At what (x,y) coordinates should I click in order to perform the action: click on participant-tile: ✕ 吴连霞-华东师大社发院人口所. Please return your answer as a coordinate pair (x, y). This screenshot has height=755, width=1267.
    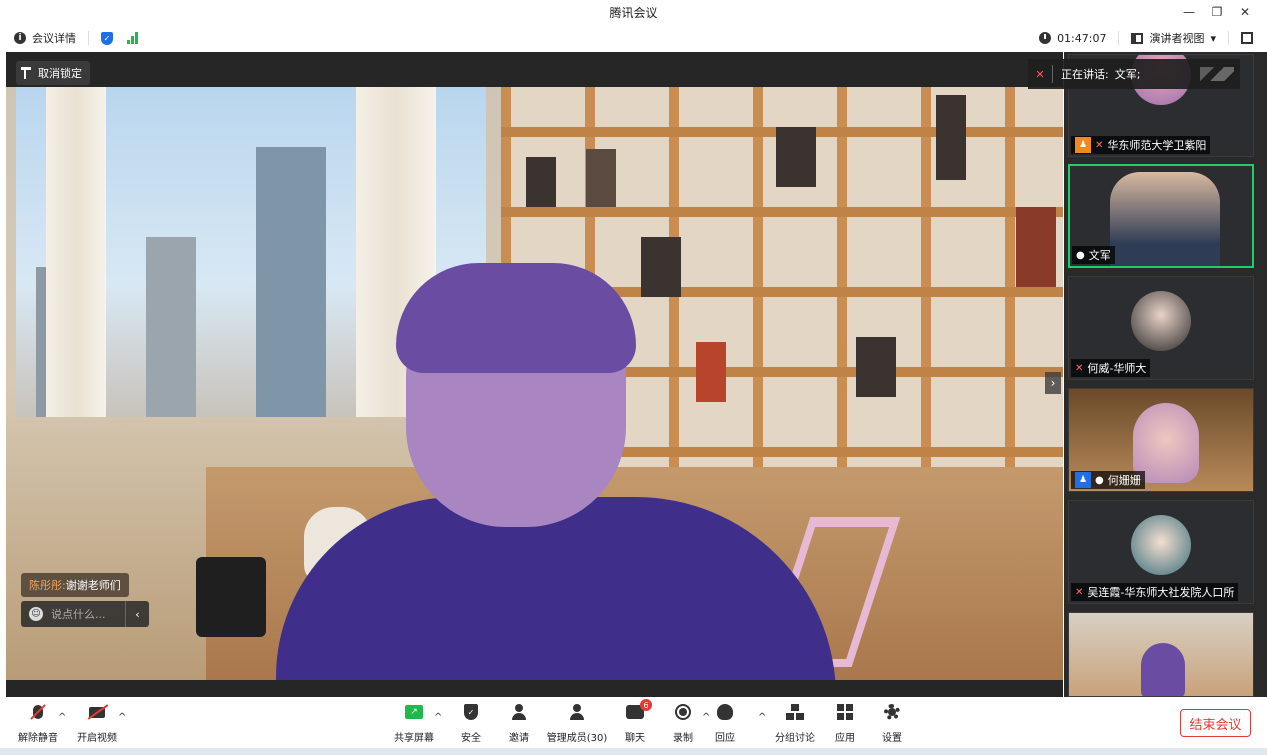
    Looking at the image, I should click on (1161, 552).